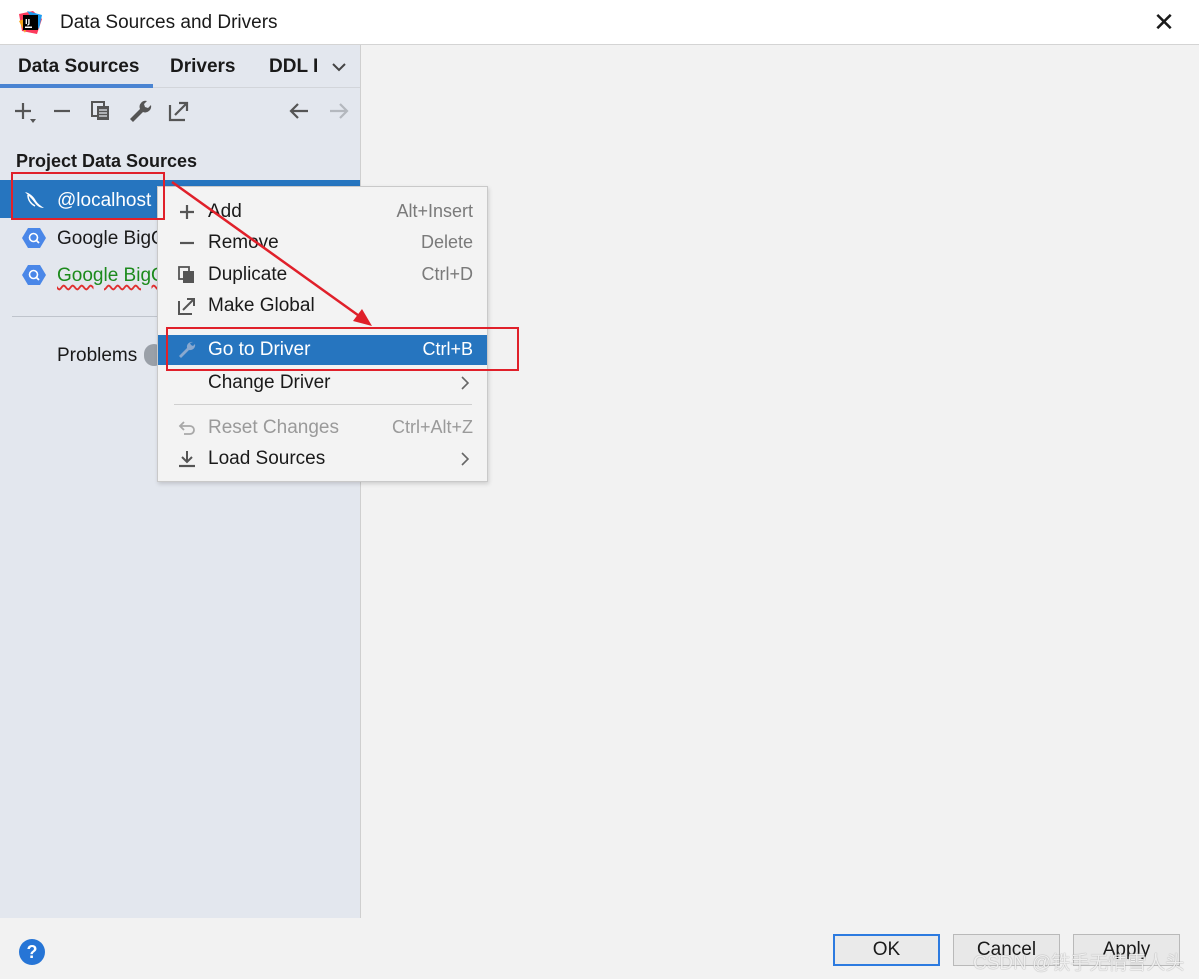  I want to click on tab-data-sources: Data Sources, so click(78, 67).